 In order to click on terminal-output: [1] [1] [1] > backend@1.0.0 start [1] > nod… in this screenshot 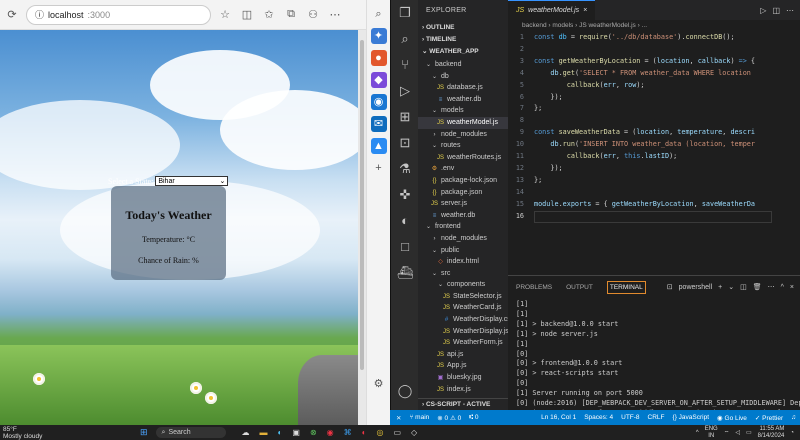, I will do `click(654, 359)`.